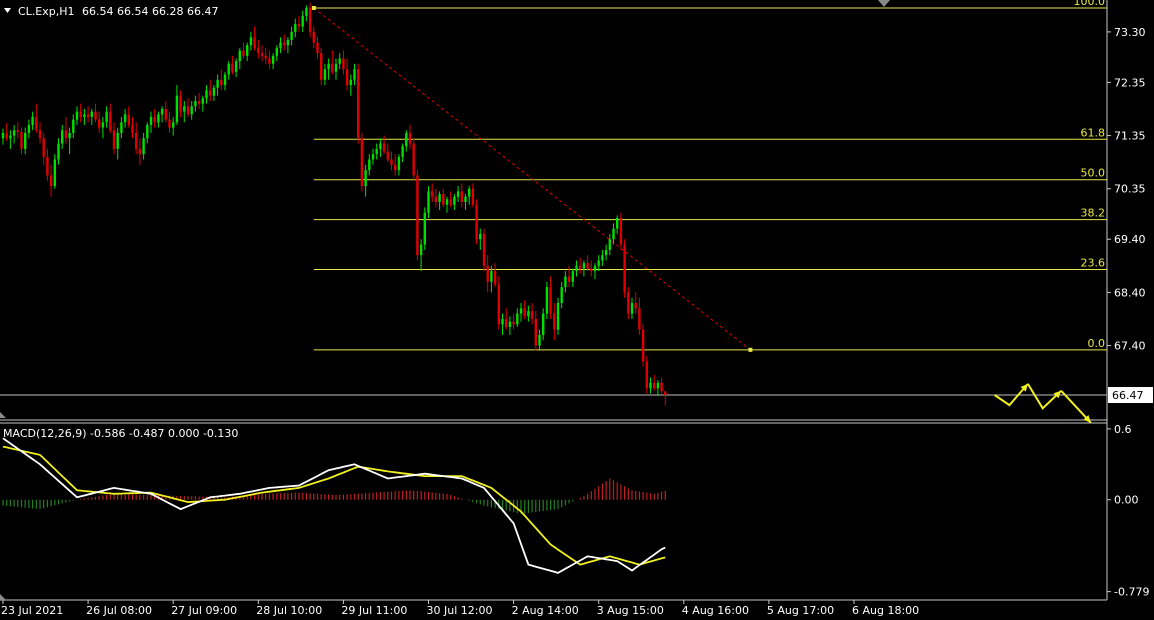 The width and height of the screenshot is (1154, 620). Describe the element at coordinates (1090, 4) in the screenshot. I see `fib-level-label: 100.0` at that location.